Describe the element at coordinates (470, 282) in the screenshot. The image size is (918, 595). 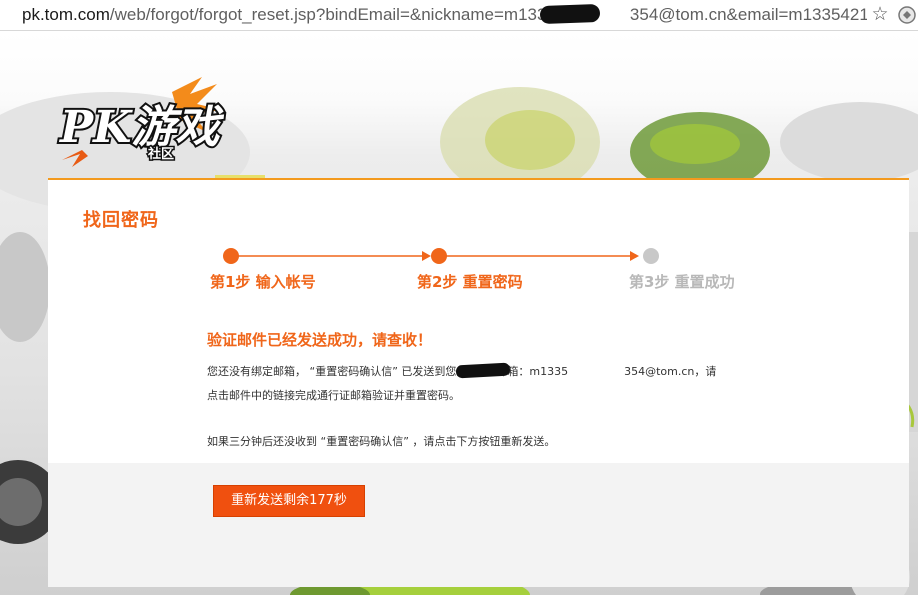
I see `step-label-2: 第2步 重置密码` at that location.